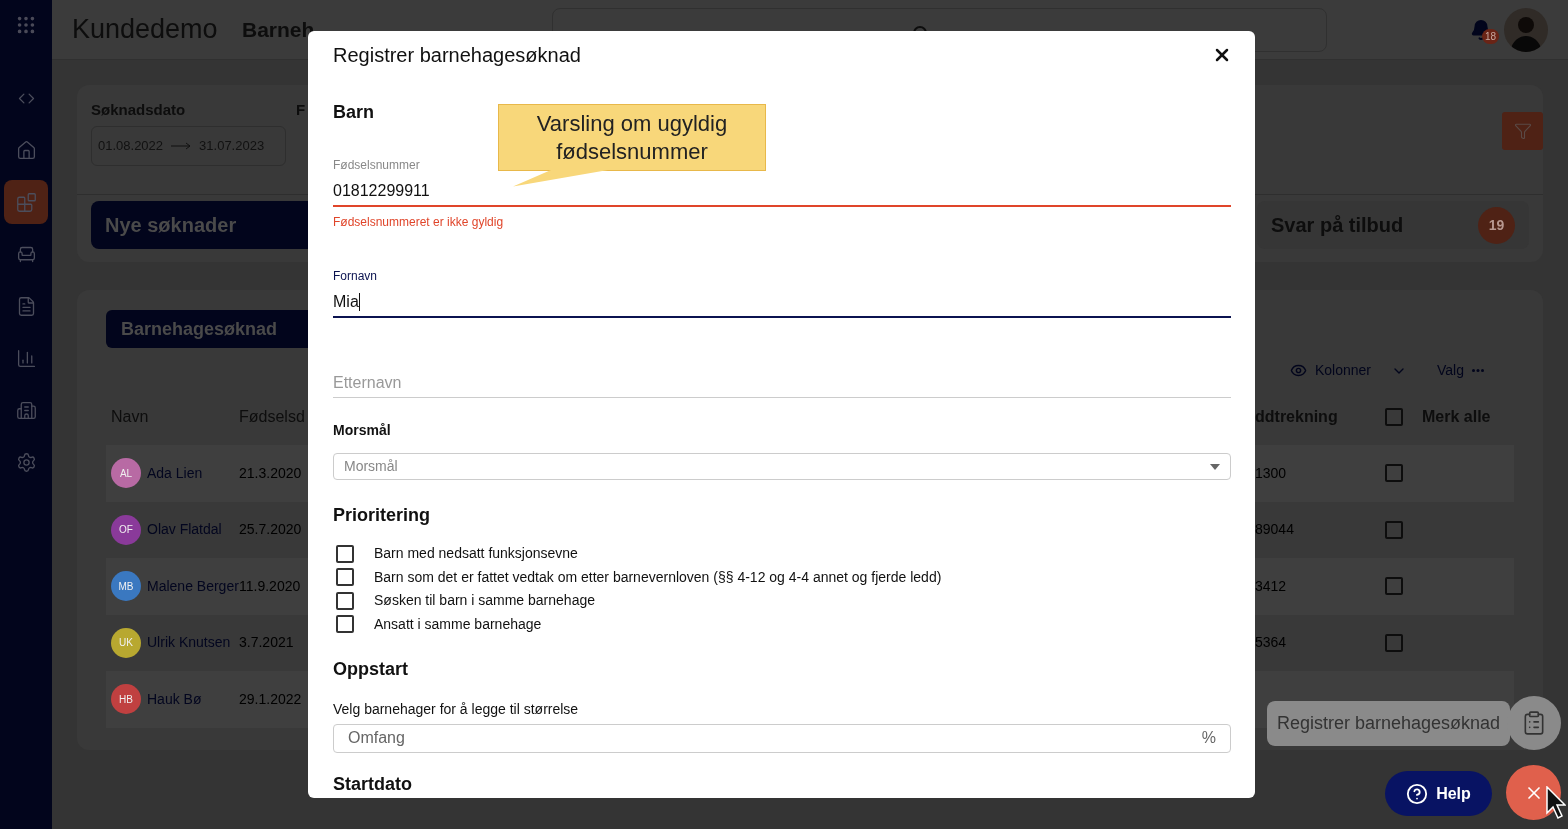 The height and width of the screenshot is (829, 1568). Describe the element at coordinates (1417, 793) in the screenshot. I see `help-icon` at that location.